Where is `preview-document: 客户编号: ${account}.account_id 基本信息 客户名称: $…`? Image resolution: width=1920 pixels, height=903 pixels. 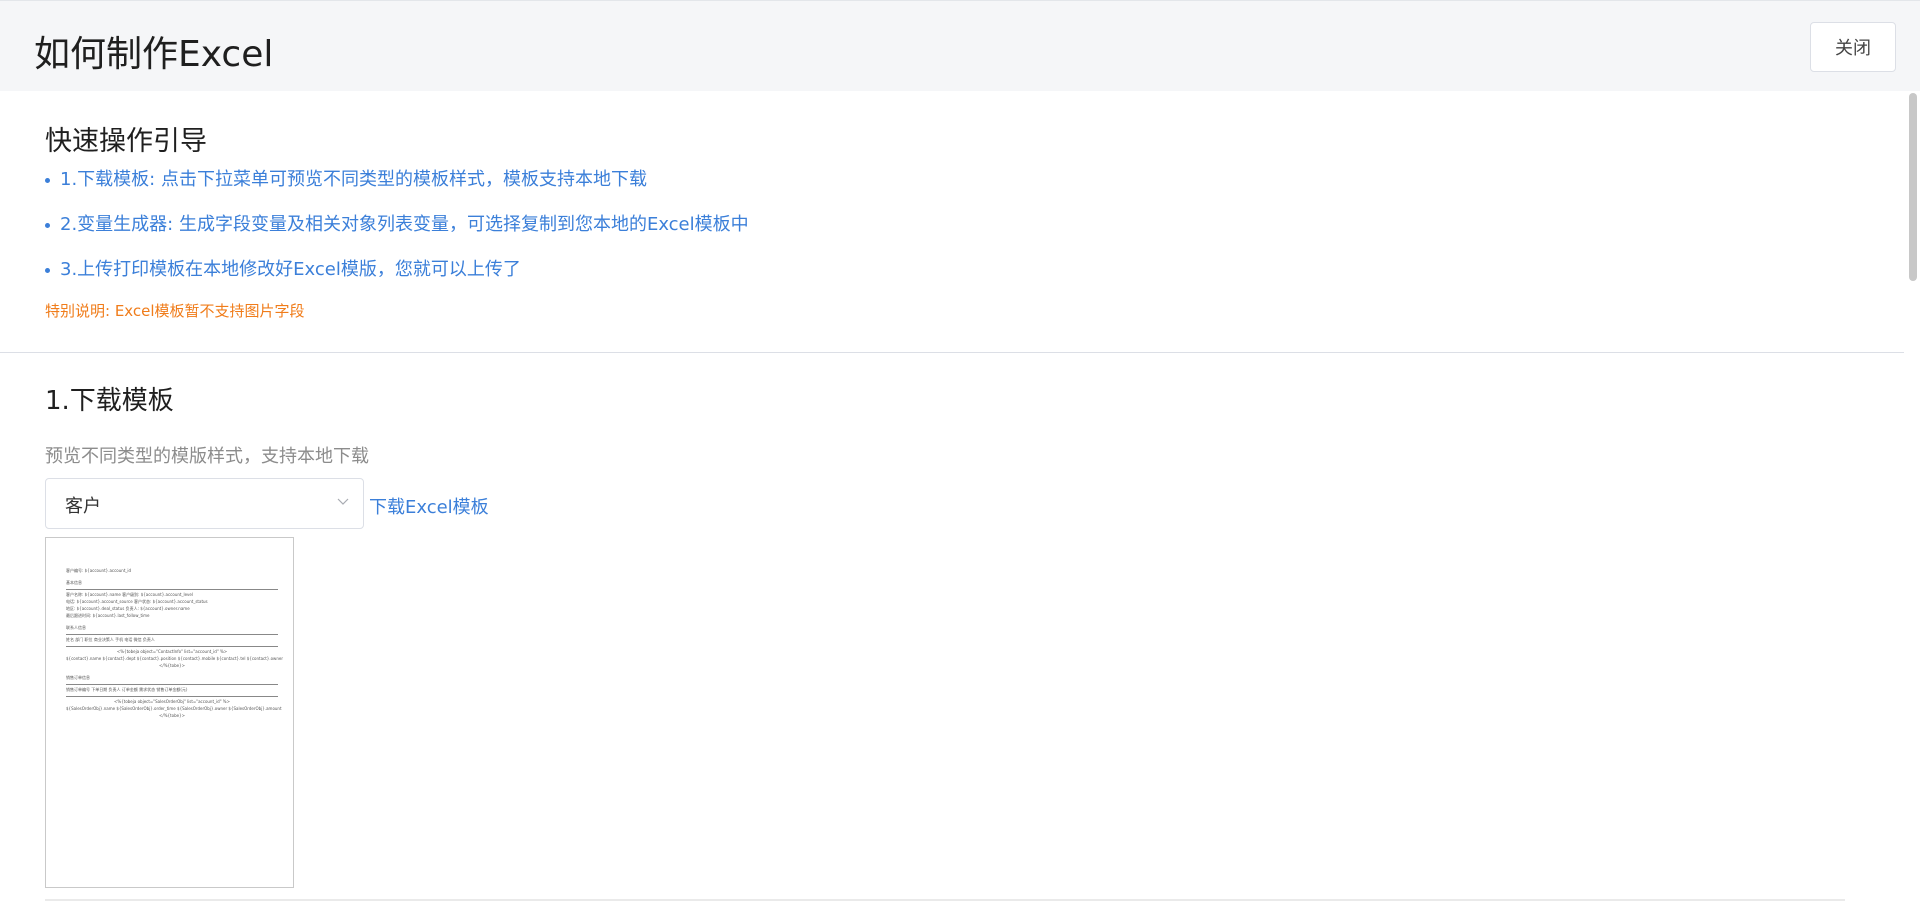
preview-document: 客户编号: ${account}.account_id 基本信息 客户名称: $… is located at coordinates (174, 644).